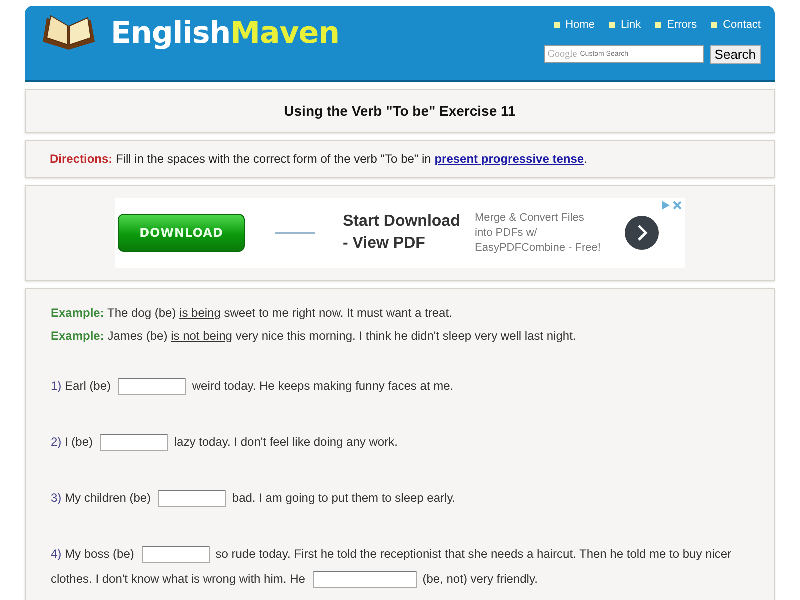  What do you see at coordinates (474, 554) in the screenshot?
I see `question-text: so rude today. First he told the receptionist that she needs a haircut. Then he told me to buy nicer` at bounding box center [474, 554].